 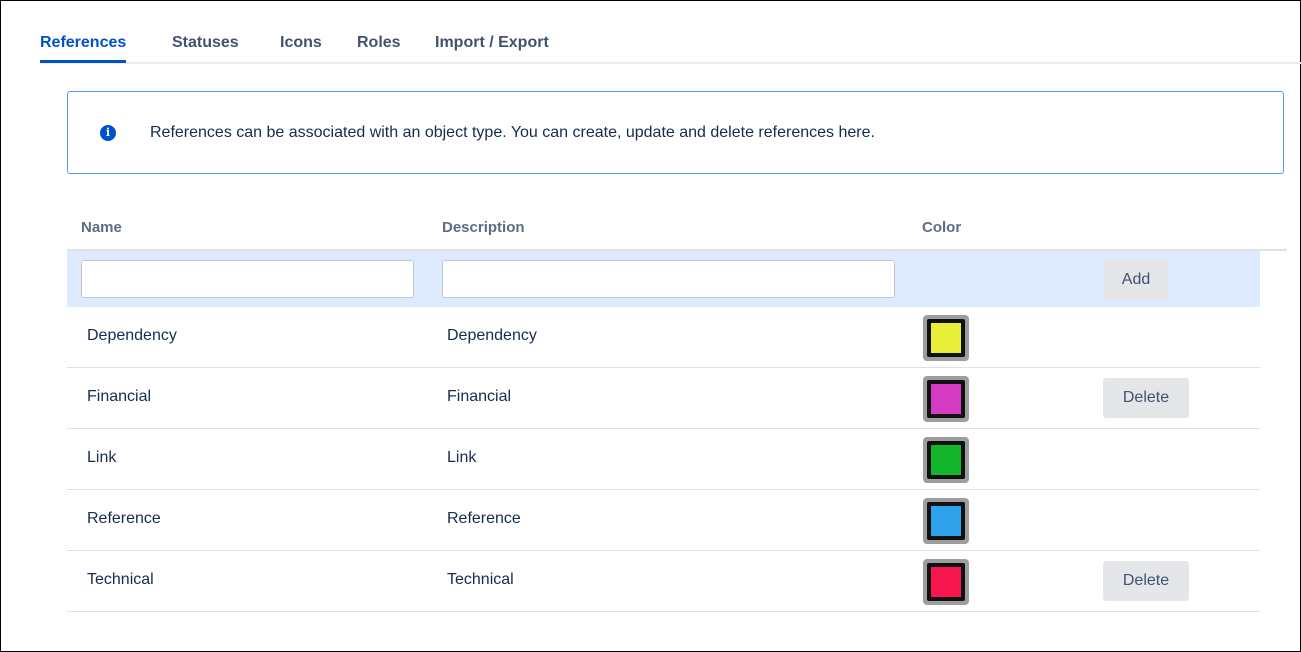 What do you see at coordinates (462, 457) in the screenshot?
I see `row-description: Link` at bounding box center [462, 457].